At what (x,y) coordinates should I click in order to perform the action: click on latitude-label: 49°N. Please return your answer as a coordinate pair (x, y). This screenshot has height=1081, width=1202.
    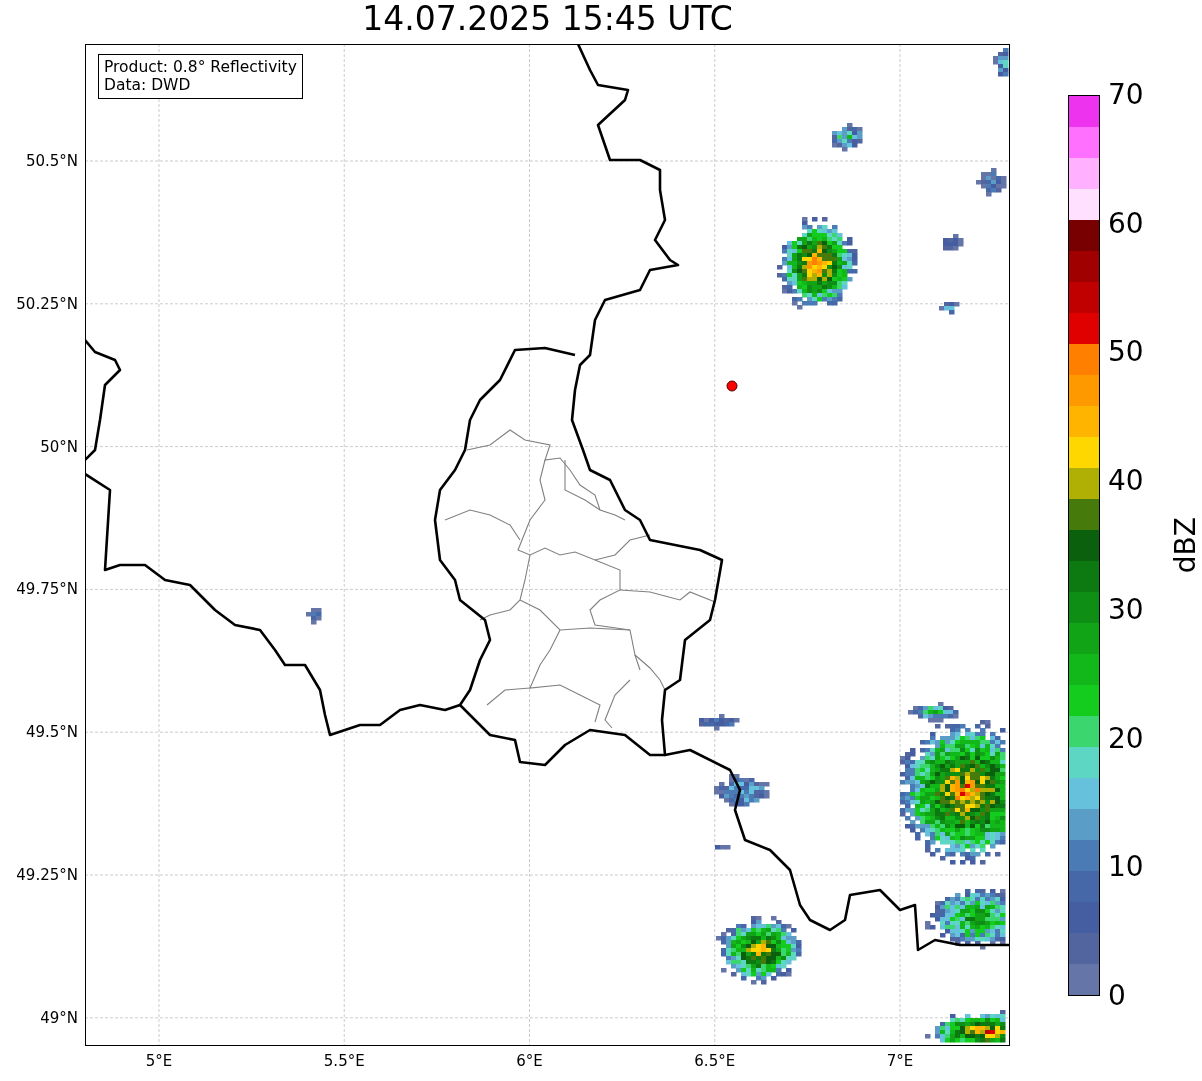
    Looking at the image, I should click on (59, 1017).